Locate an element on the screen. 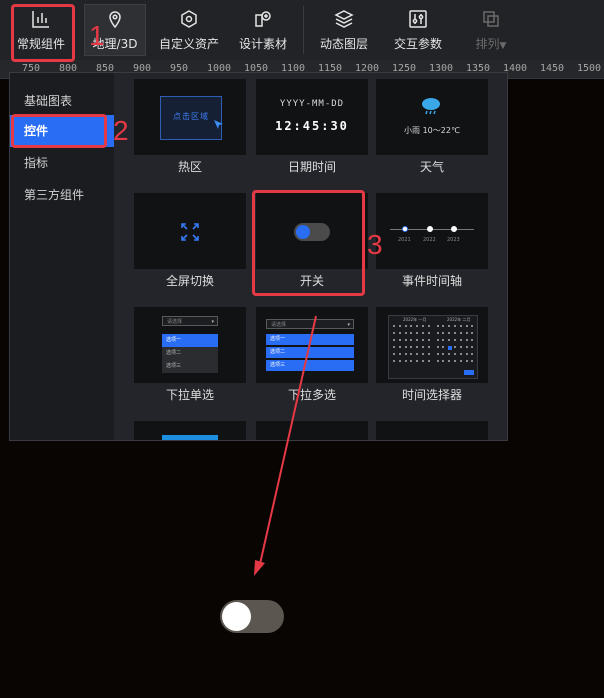 Image resolution: width=604 pixels, height=698 pixels. component-card-time-picker: 2022年 一月 2022年 二月 时间选择器 is located at coordinates (432, 357).